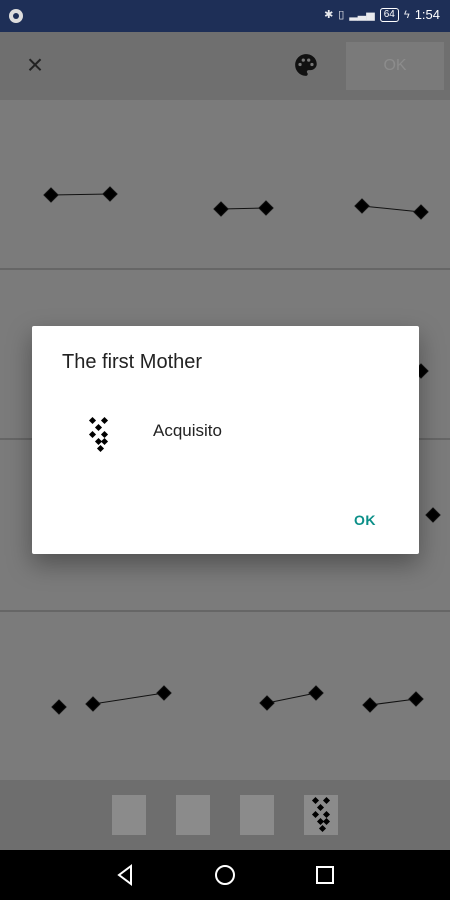  Describe the element at coordinates (225, 16) in the screenshot. I see `status-bar: ✱ ▯ ▂▃▅ 64 ϟ 1:54` at that location.